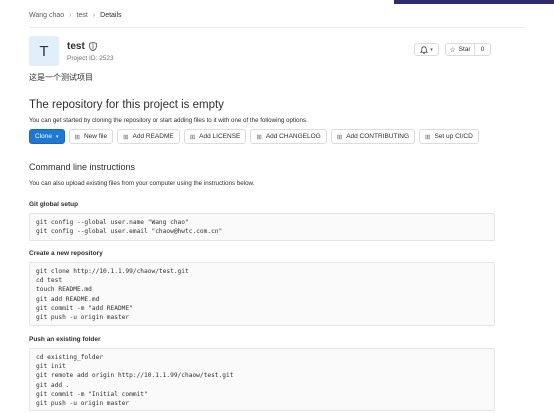  I want to click on add-changelog-label: Add CHANGELOG, so click(293, 136).